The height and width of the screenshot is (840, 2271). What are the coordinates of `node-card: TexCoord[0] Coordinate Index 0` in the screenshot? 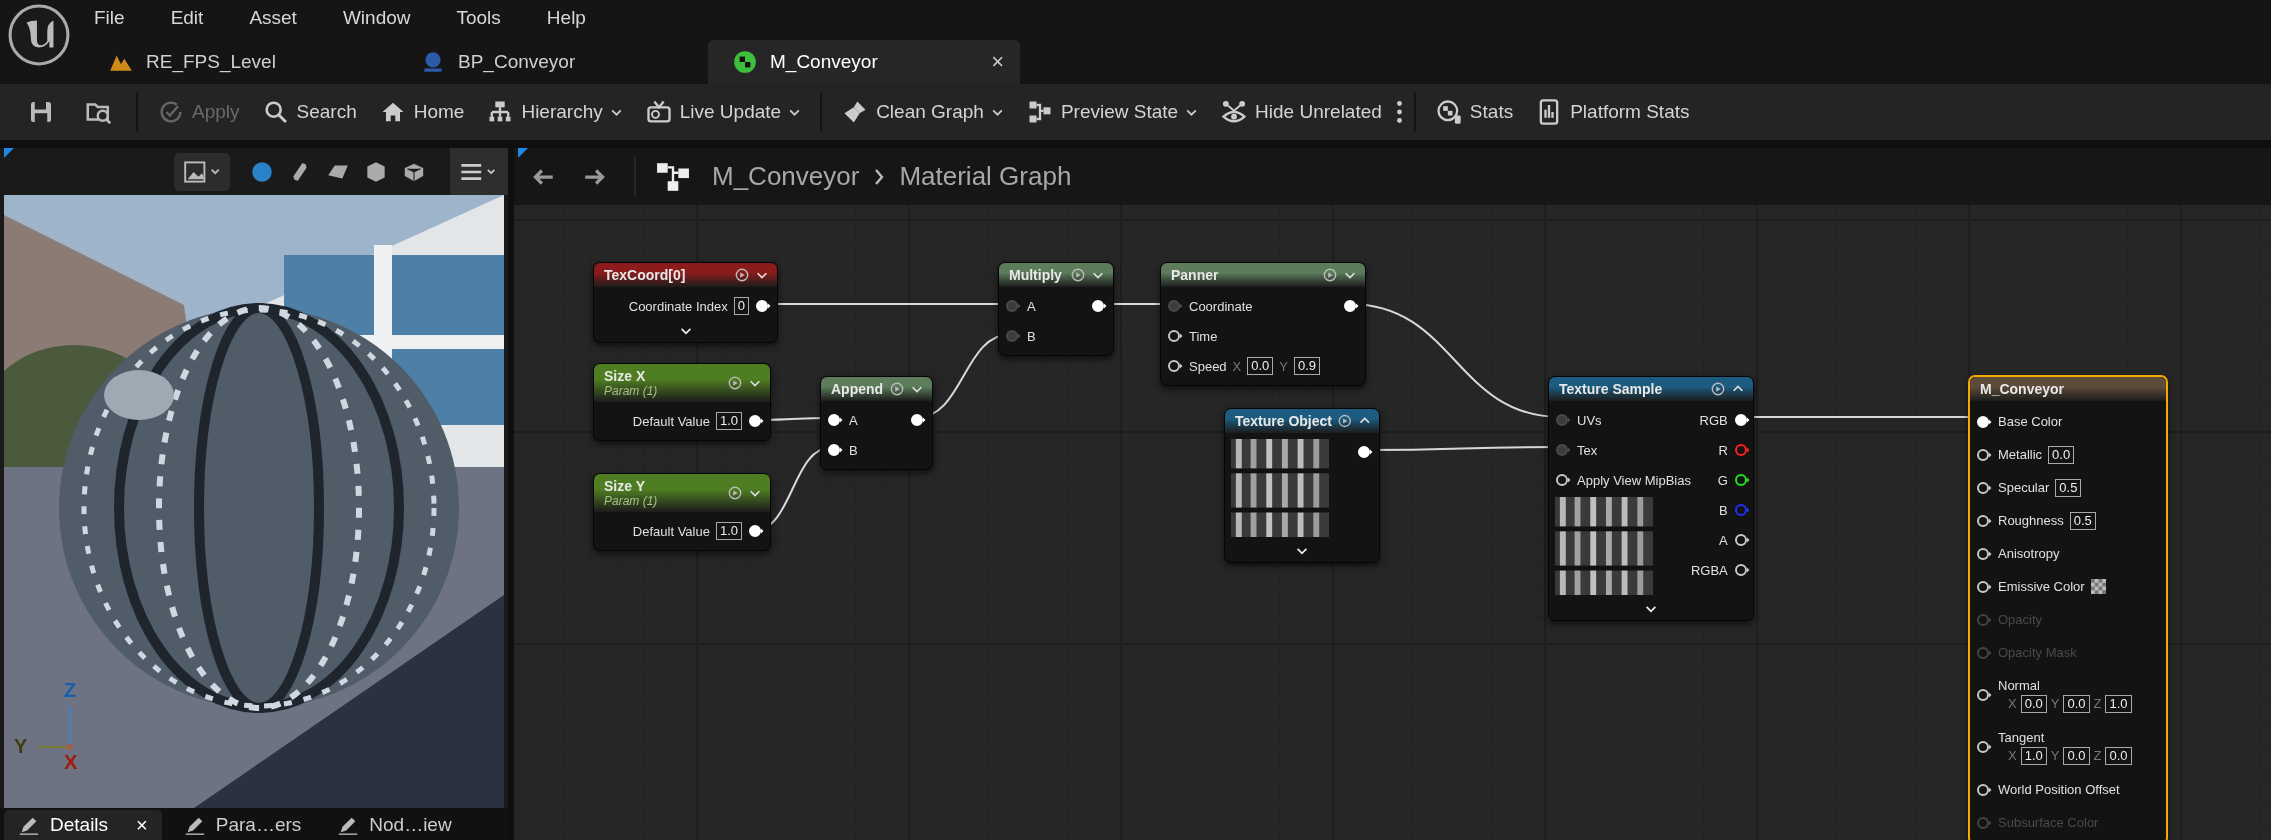 It's located at (685, 302).